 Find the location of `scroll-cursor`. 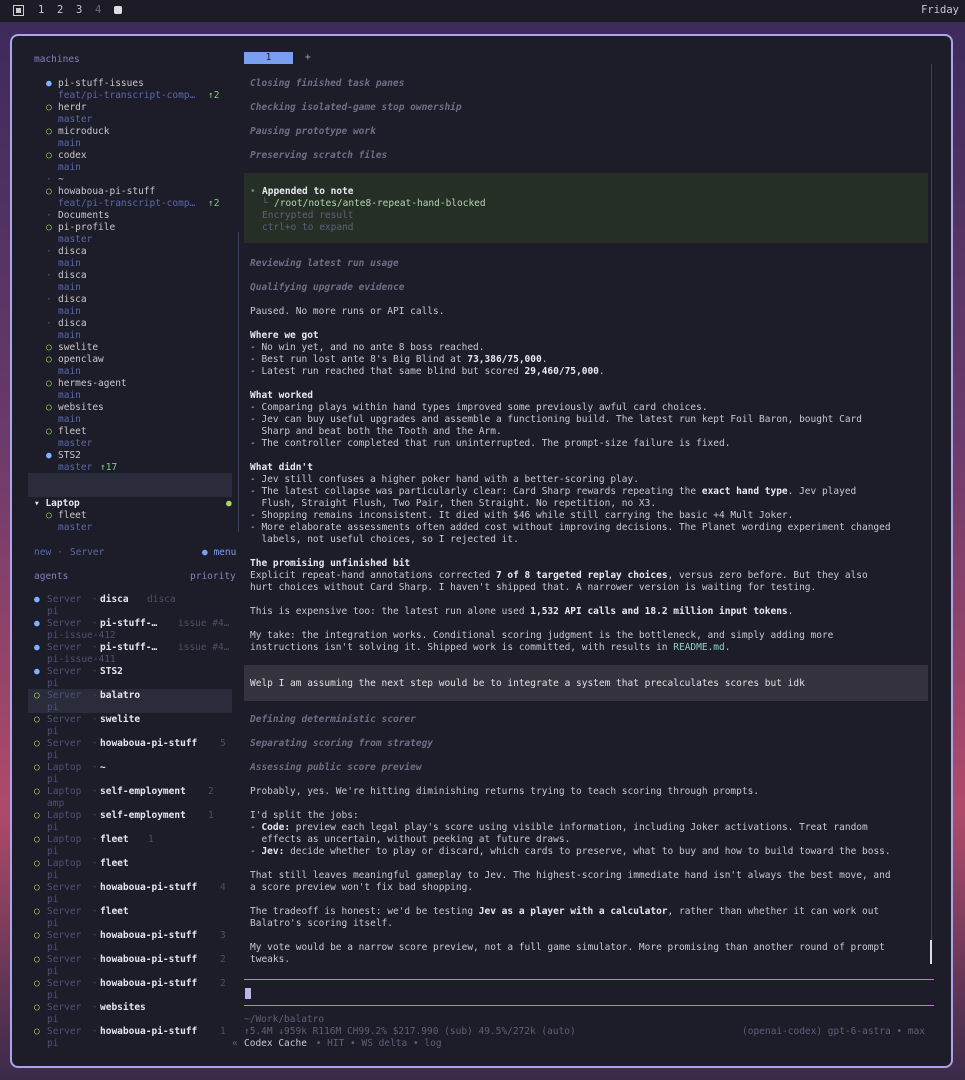

scroll-cursor is located at coordinates (931, 952).